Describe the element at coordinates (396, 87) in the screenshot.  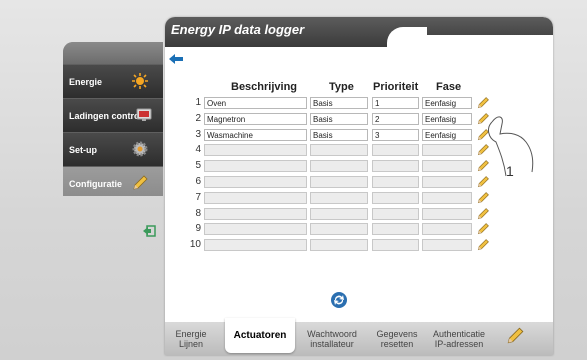
I see `column-header-priority: Prioriteit` at that location.